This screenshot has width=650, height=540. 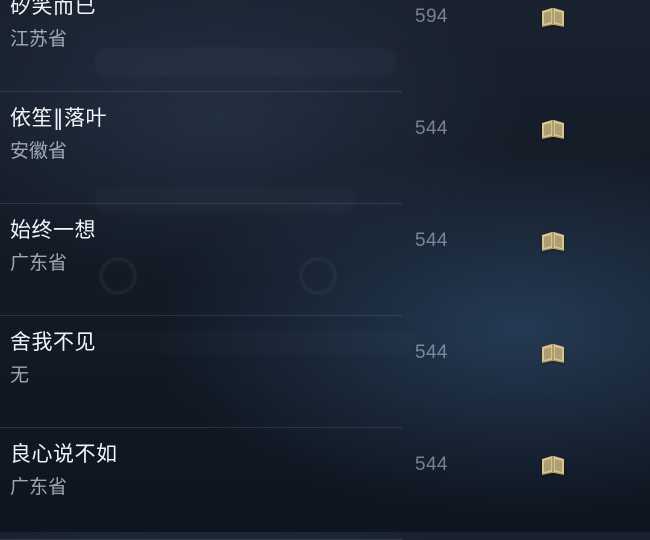 I want to click on player-name: 良心说不如, so click(x=64, y=454).